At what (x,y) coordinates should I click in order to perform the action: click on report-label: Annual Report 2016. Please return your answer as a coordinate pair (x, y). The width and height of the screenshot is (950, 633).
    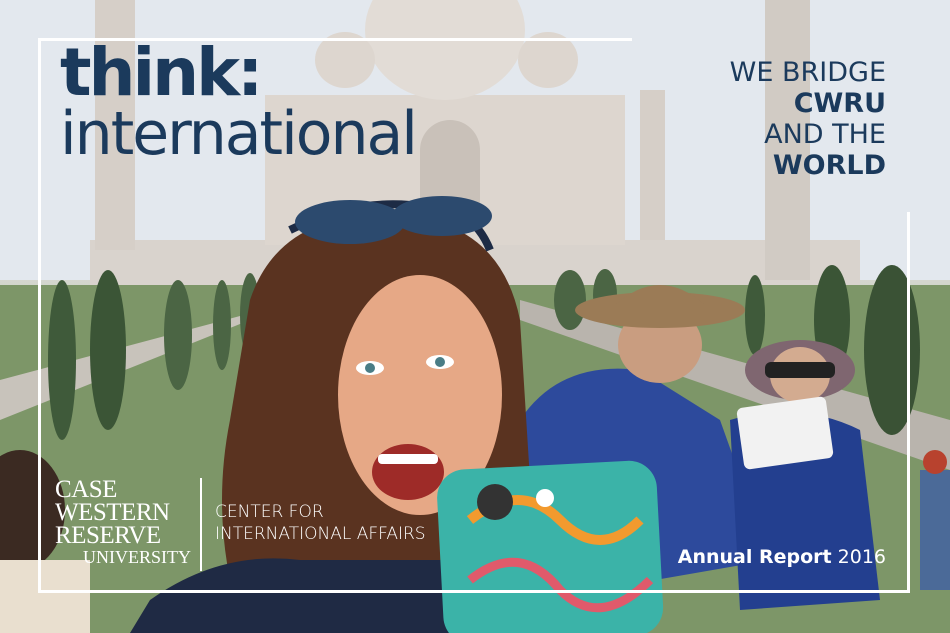
    Looking at the image, I should click on (782, 557).